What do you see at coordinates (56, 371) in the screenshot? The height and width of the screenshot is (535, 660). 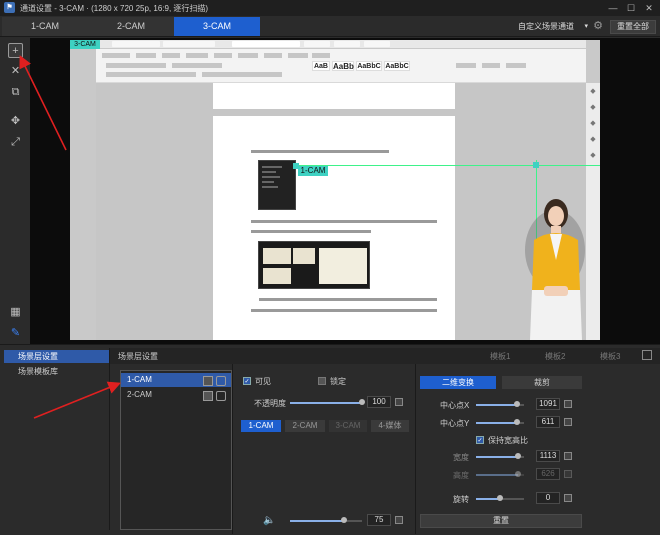 I see `nav-item-scene-template: 场景模板库` at bounding box center [56, 371].